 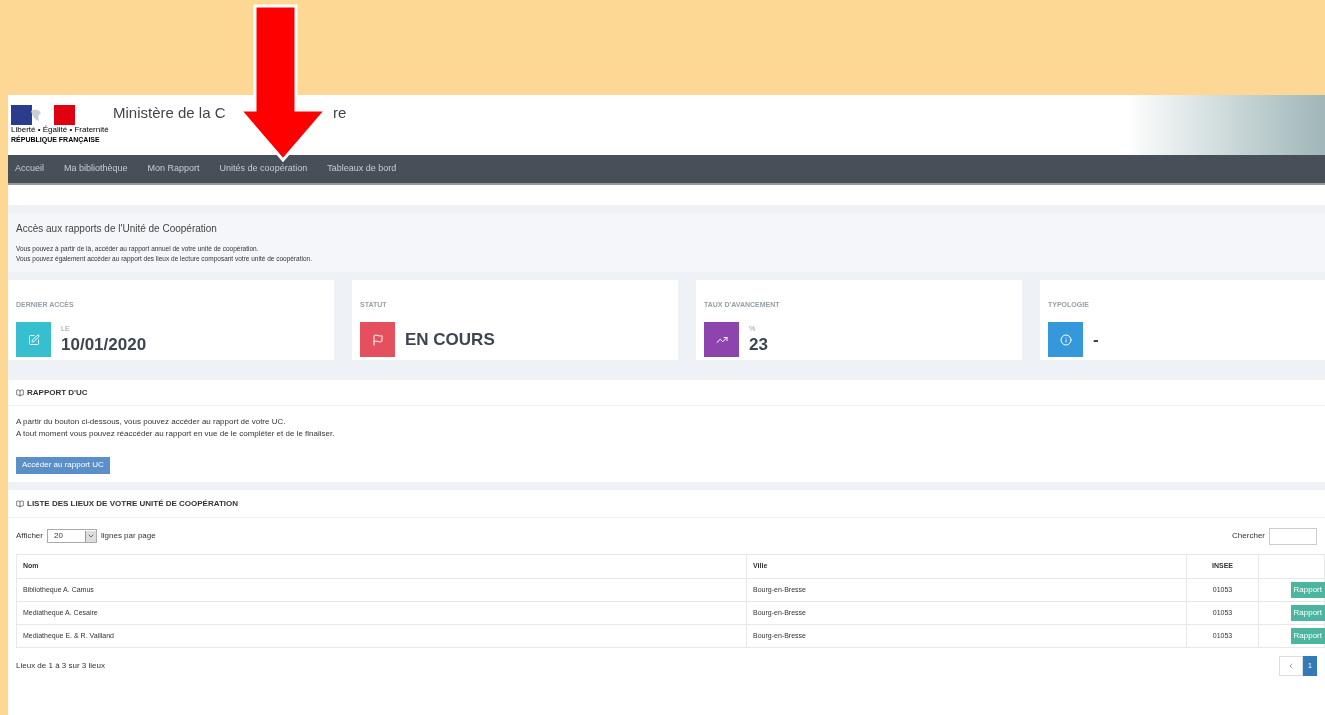 What do you see at coordinates (96, 169) in the screenshot?
I see `nav-link: Ma bibliothèque` at bounding box center [96, 169].